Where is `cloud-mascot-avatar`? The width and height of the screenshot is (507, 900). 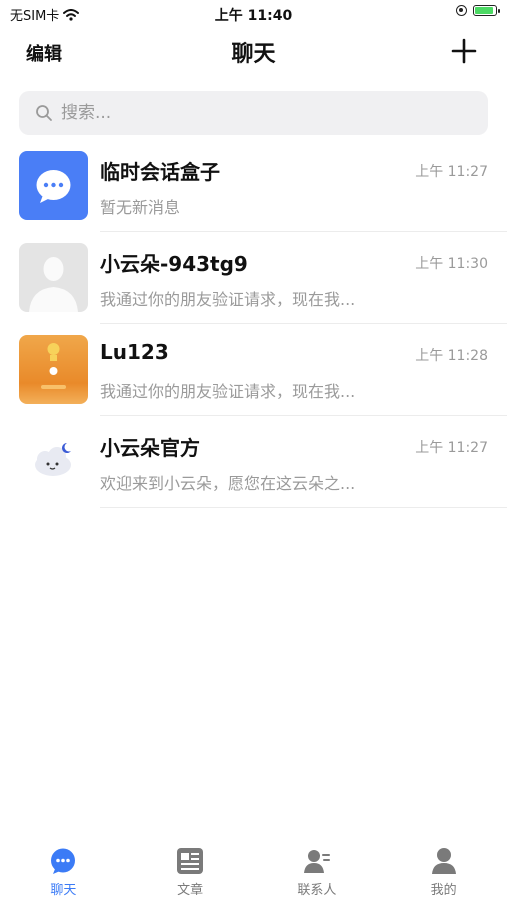 cloud-mascot-avatar is located at coordinates (53, 461).